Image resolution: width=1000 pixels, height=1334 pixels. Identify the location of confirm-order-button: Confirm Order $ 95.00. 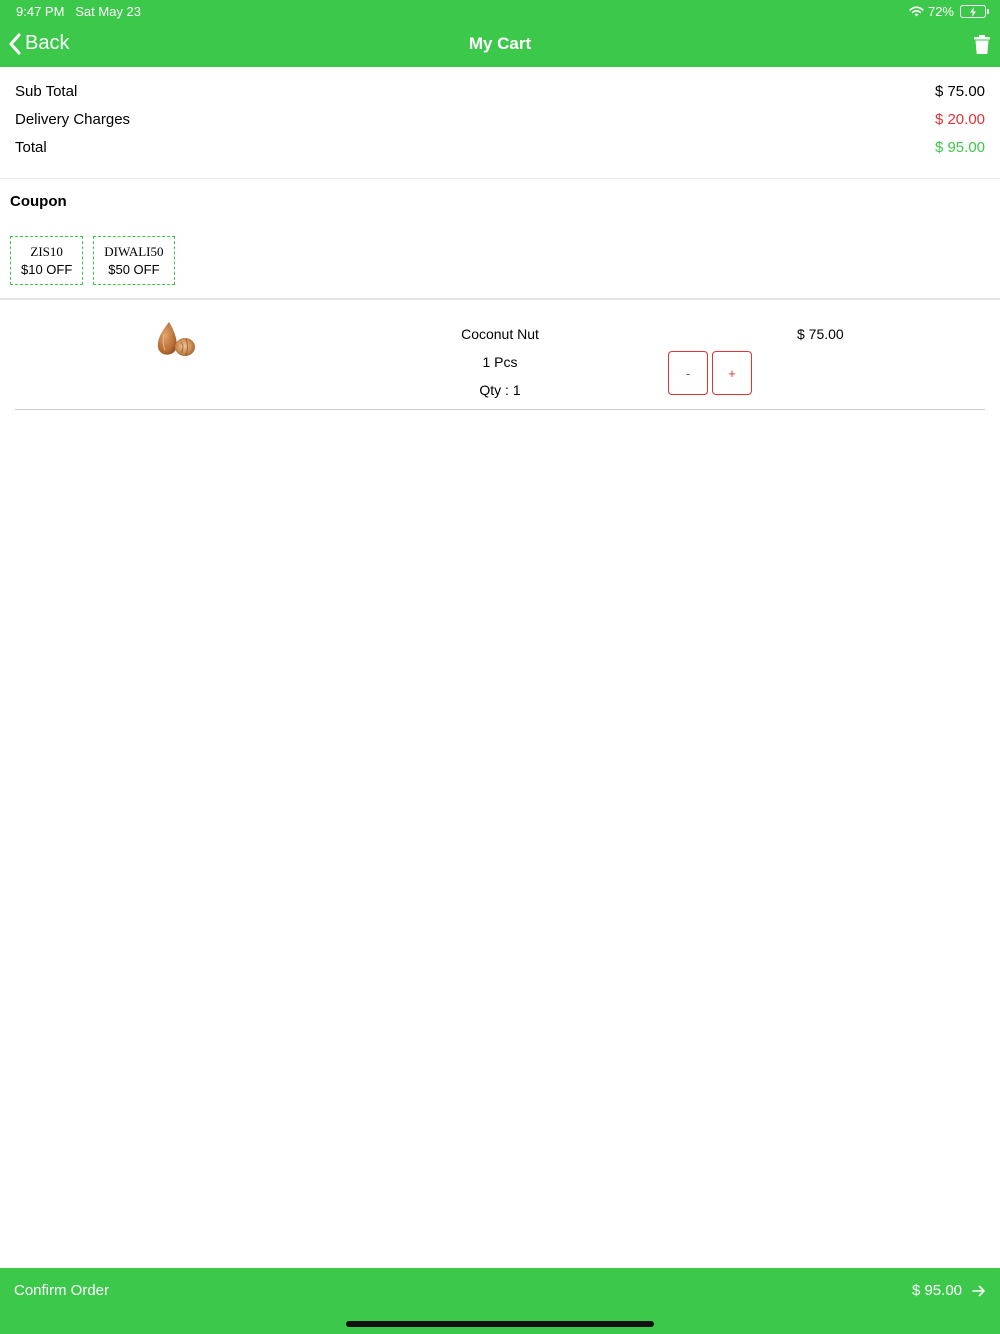
(500, 1301).